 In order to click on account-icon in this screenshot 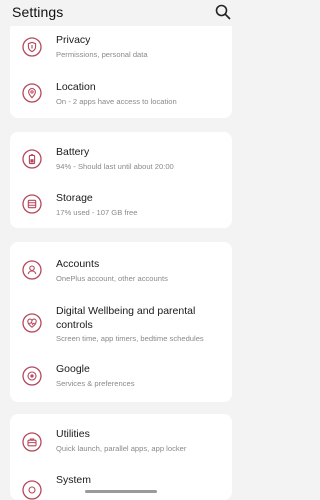, I will do `click(32, 270)`.